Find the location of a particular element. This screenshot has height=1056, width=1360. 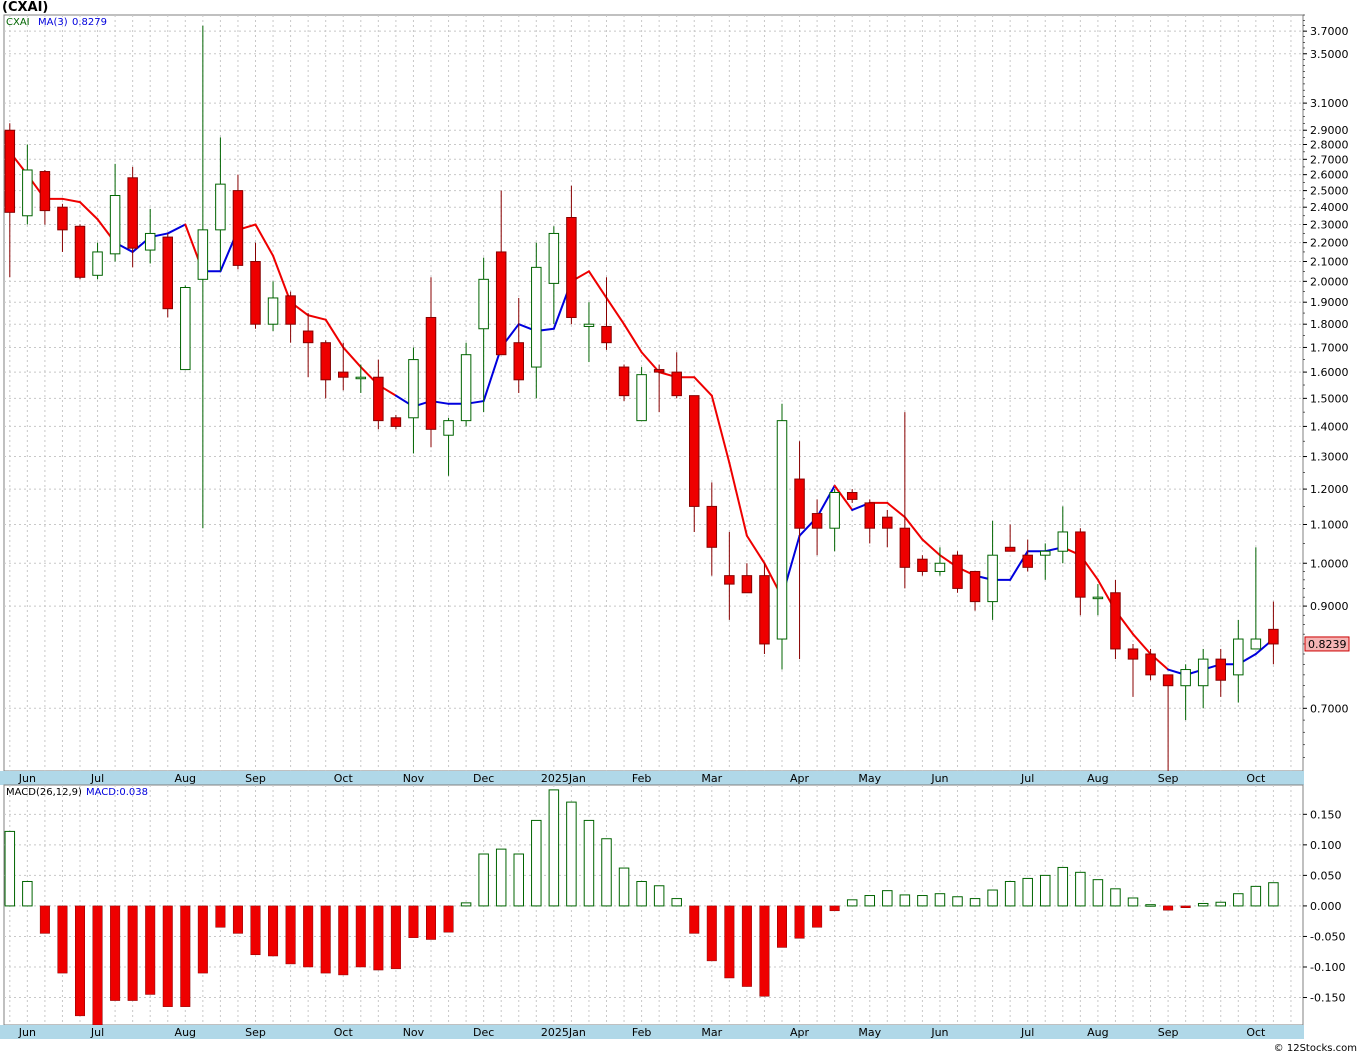

price-tick-label: 1.3000 is located at coordinates (1329, 457).